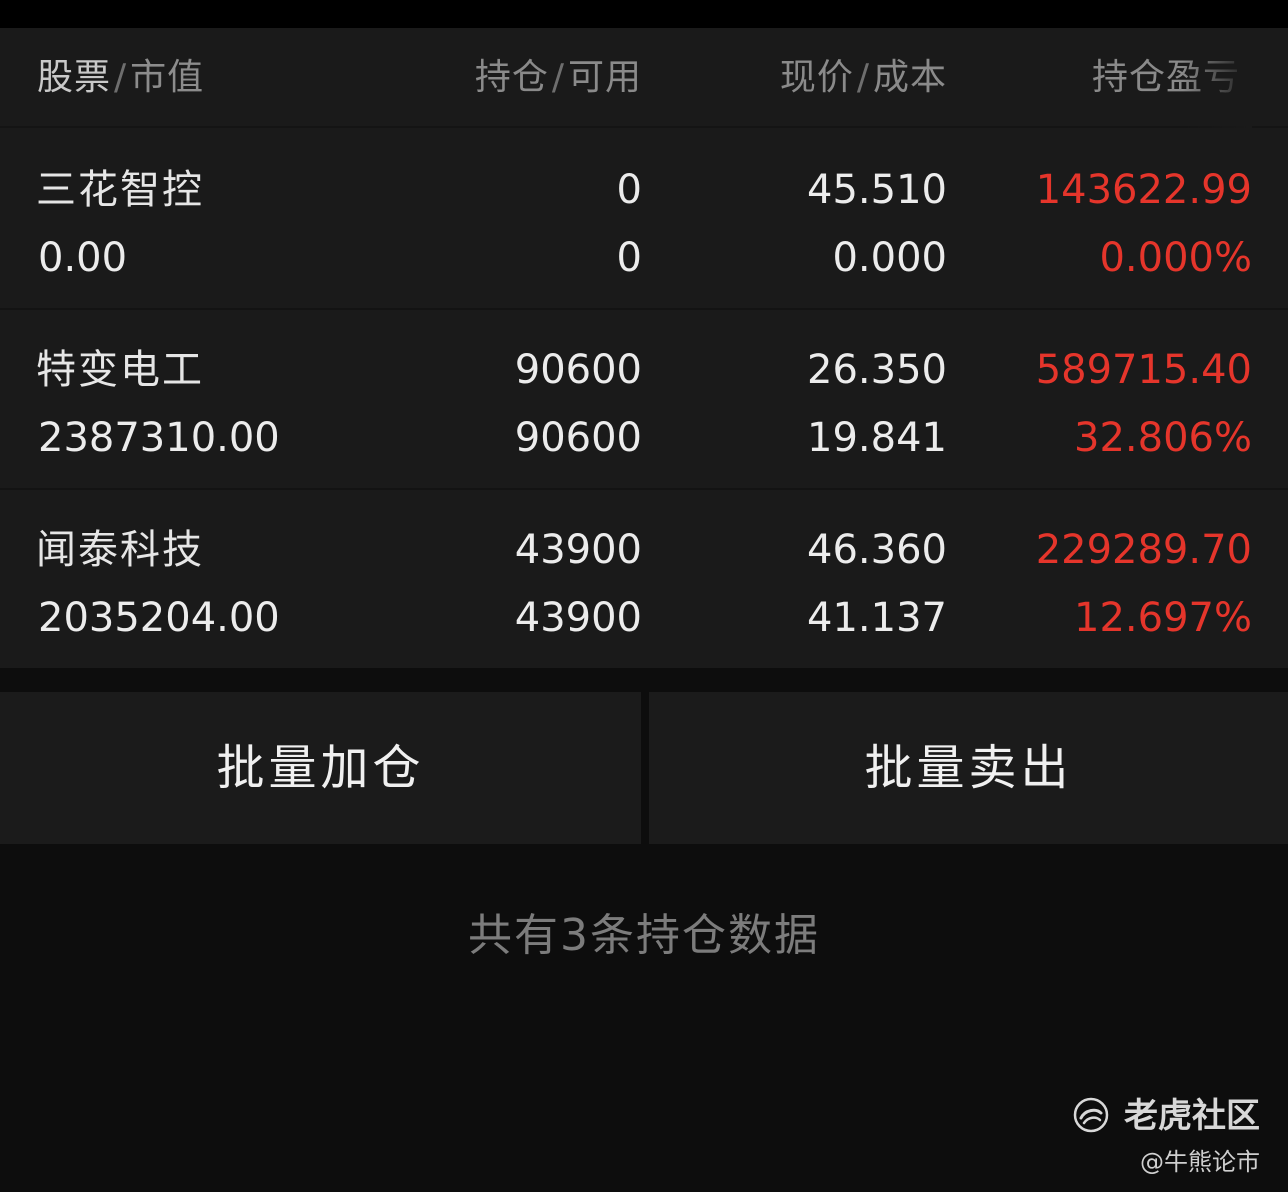 The image size is (1288, 1192). Describe the element at coordinates (816, 77) in the screenshot. I see `header-price-label: 现价` at that location.